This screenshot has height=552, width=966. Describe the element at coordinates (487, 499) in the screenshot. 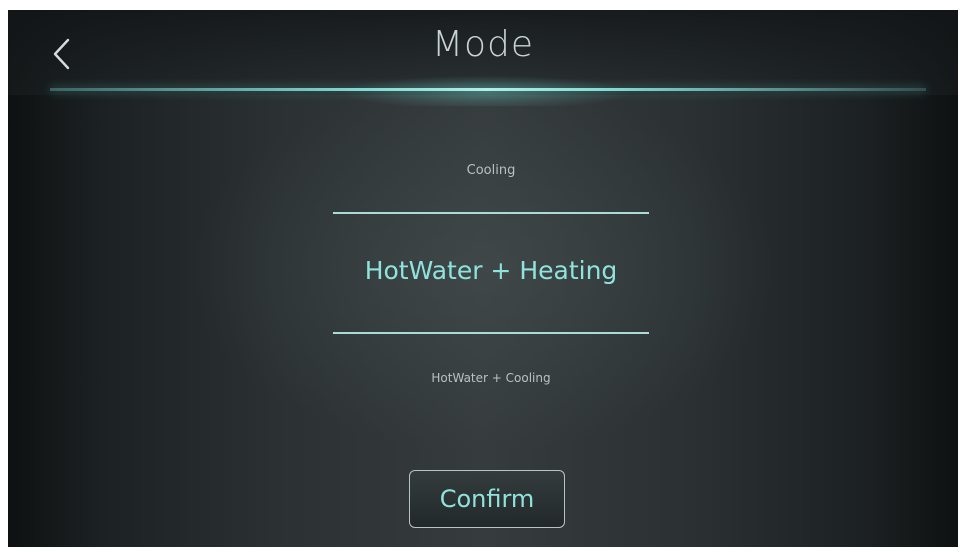

I see `confirm-button: Confirm` at that location.